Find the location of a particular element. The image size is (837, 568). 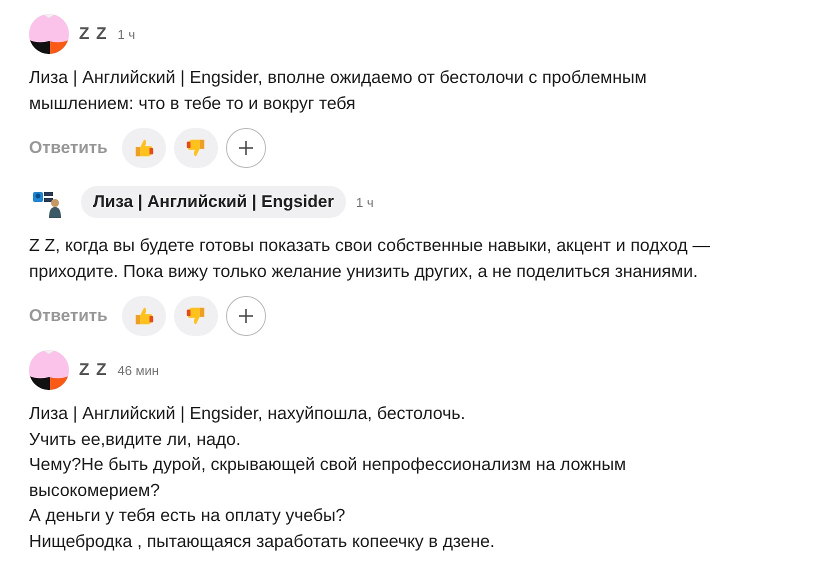

comment-text: Нищебродка , пытающаяся заработать копеечку в дзене. is located at coordinates (262, 541).